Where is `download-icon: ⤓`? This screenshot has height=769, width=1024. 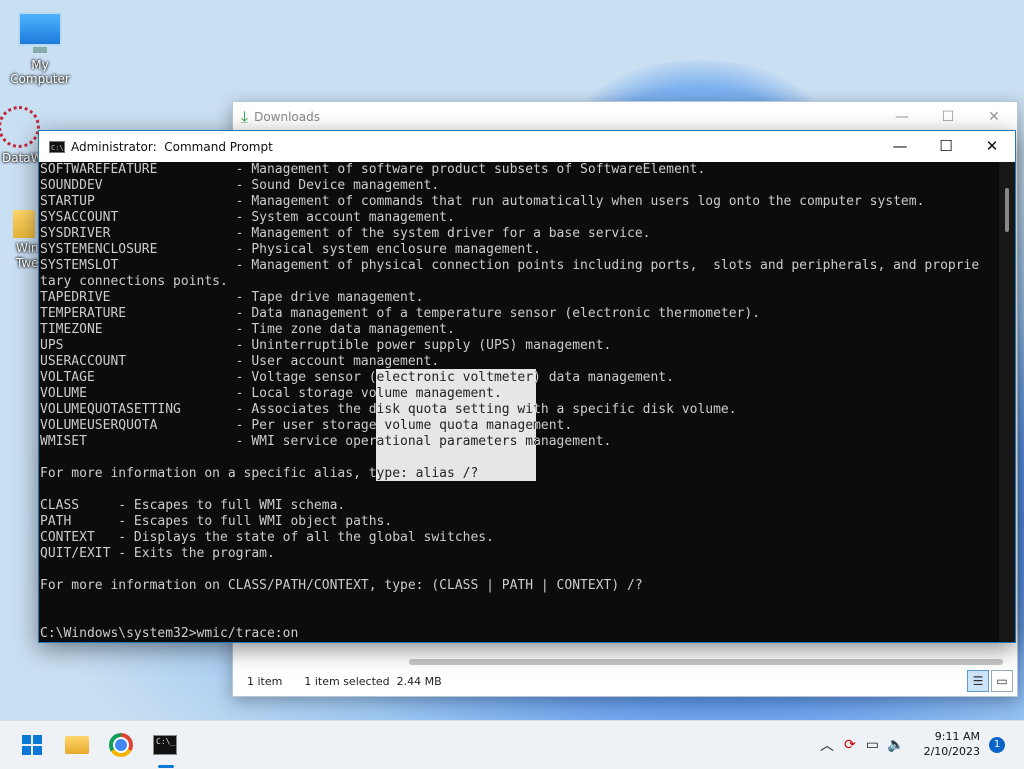 download-icon: ⤓ is located at coordinates (245, 116).